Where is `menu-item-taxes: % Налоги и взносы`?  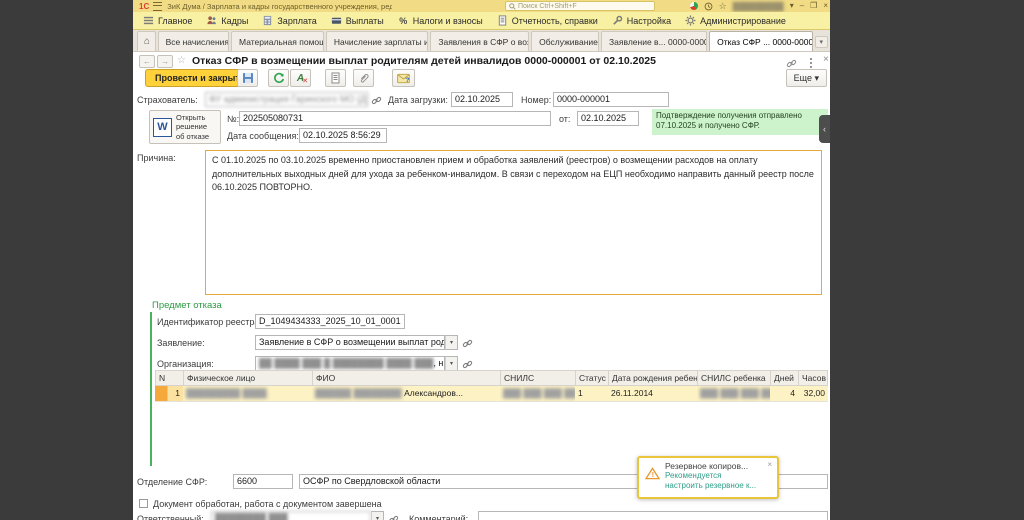 menu-item-taxes: % Налоги и взносы is located at coordinates (440, 20).